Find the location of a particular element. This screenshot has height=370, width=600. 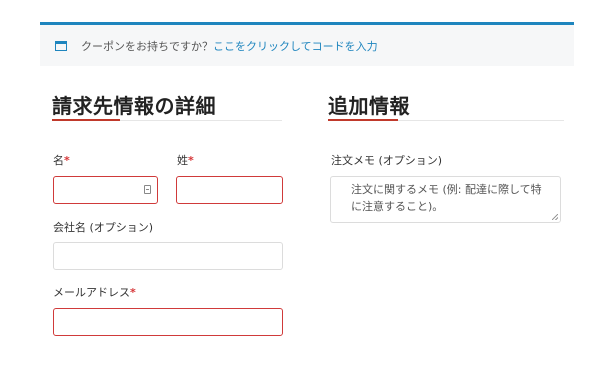

last-name-label: 姓* is located at coordinates (185, 160).